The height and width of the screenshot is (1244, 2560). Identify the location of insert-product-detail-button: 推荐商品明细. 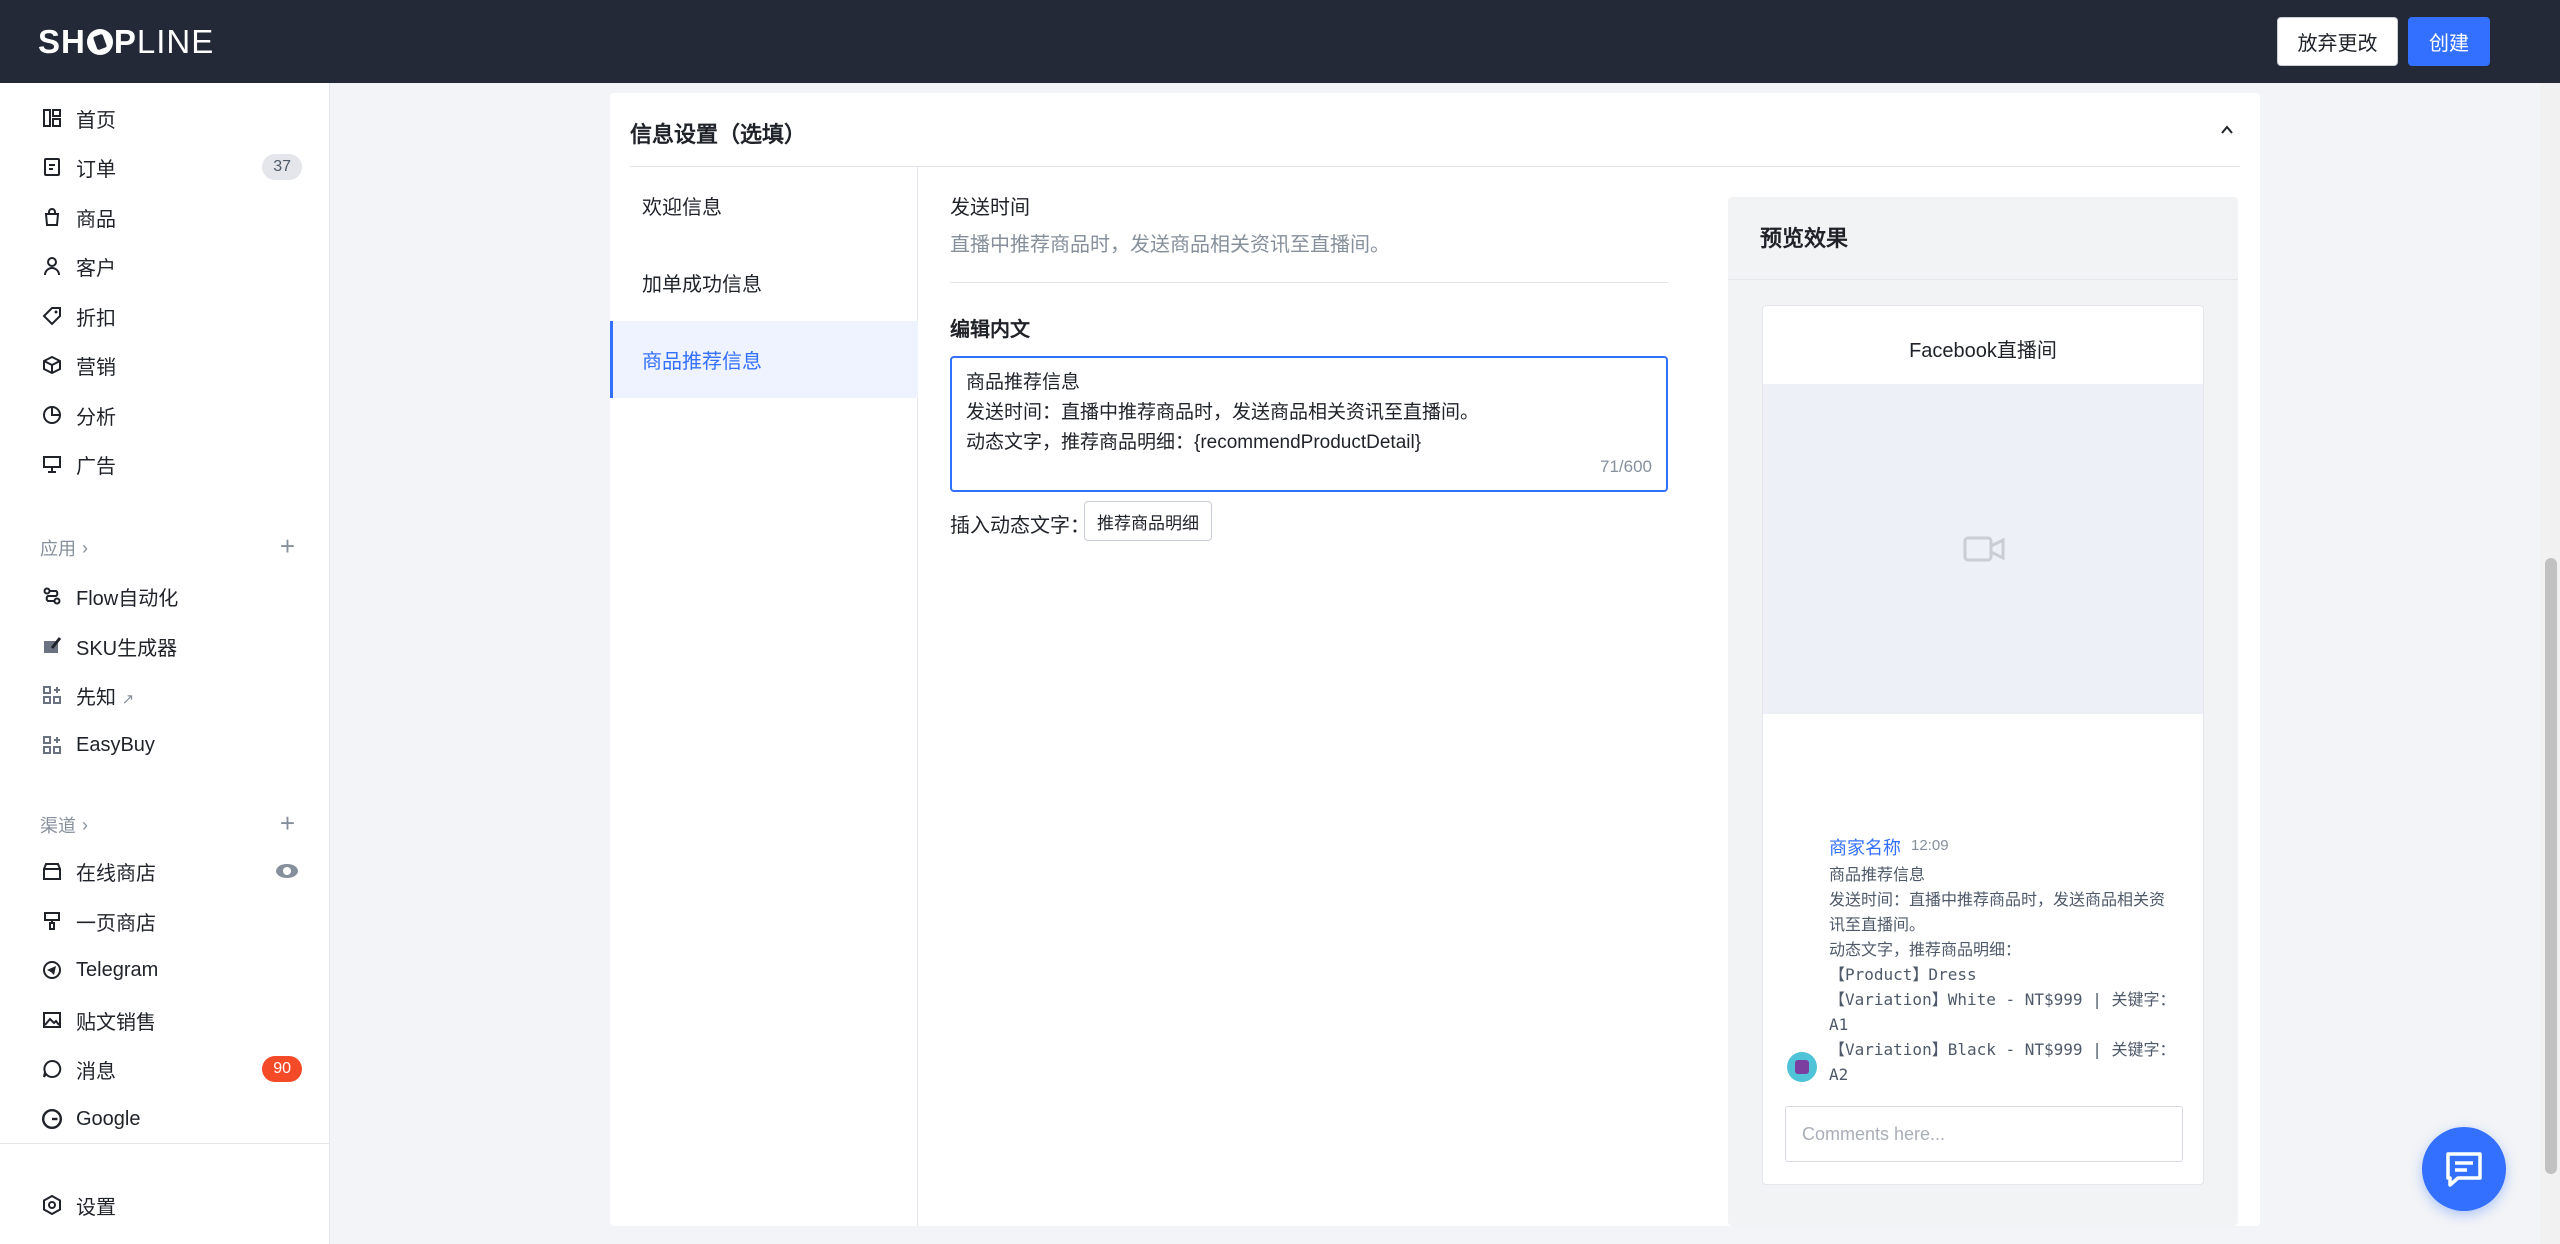
(1148, 521).